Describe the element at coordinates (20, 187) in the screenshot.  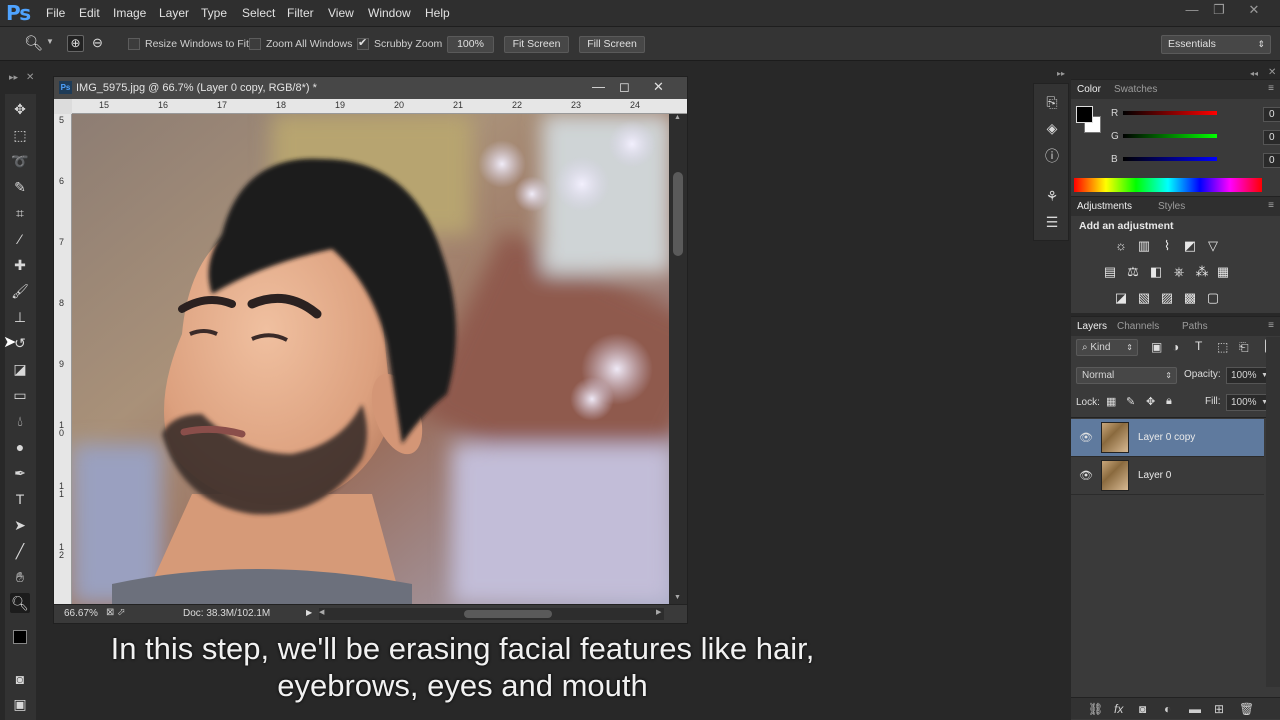
I see `quick-selection-tool-icon: ✎` at that location.